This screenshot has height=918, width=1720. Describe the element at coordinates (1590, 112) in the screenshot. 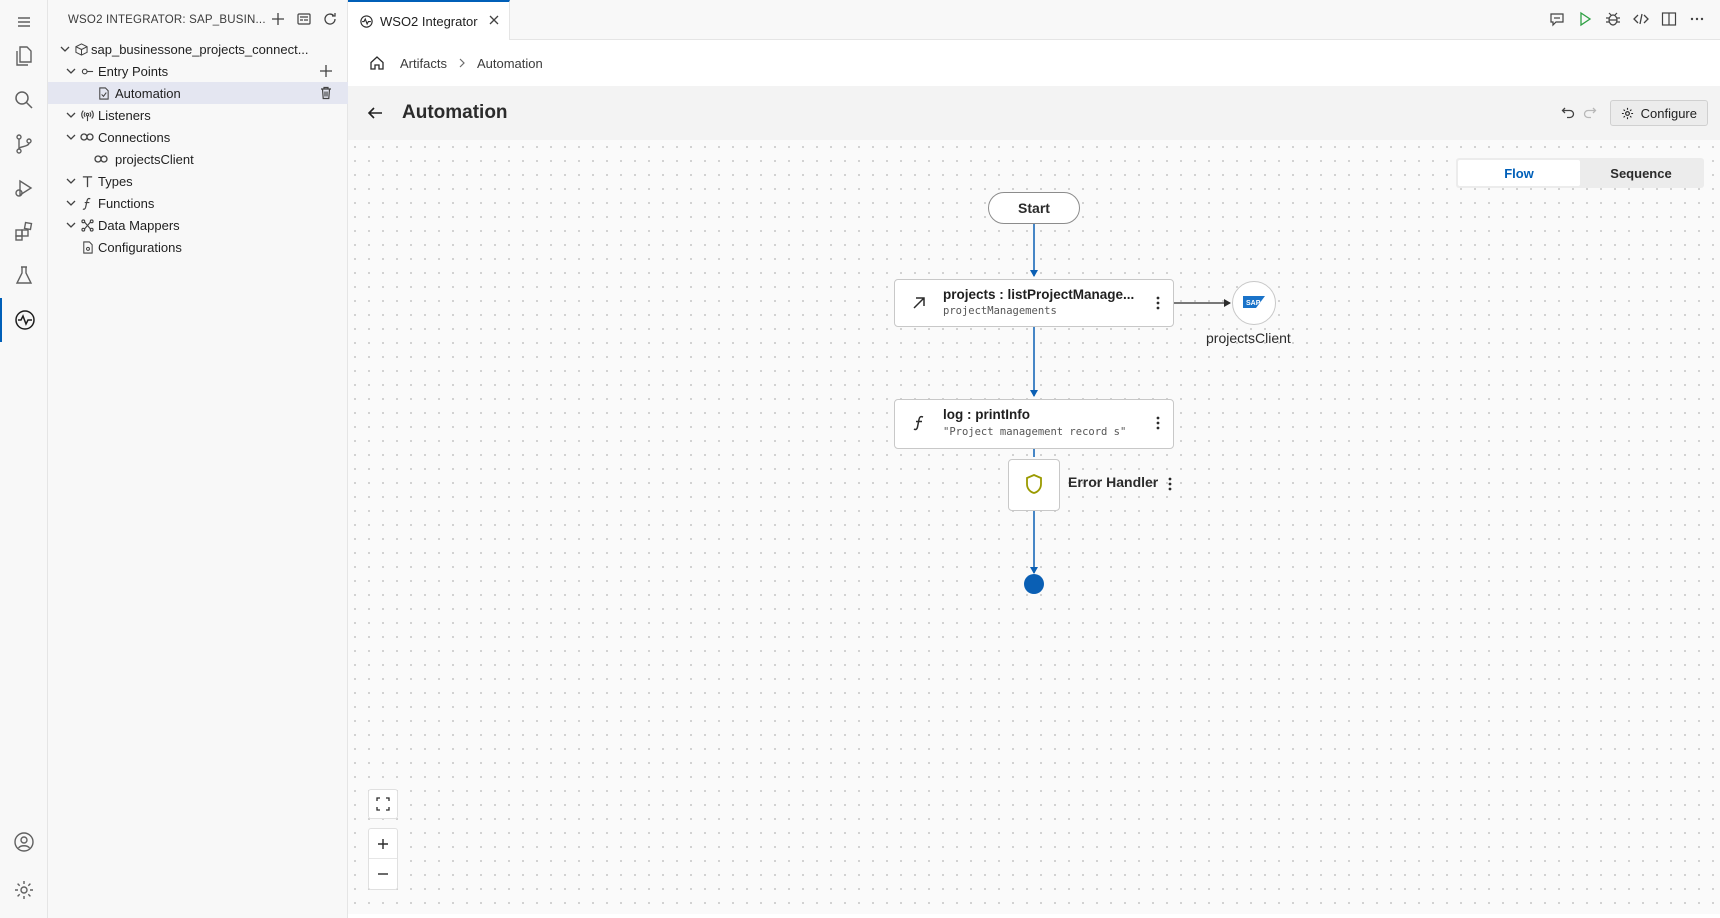

I see `redo-icon` at that location.